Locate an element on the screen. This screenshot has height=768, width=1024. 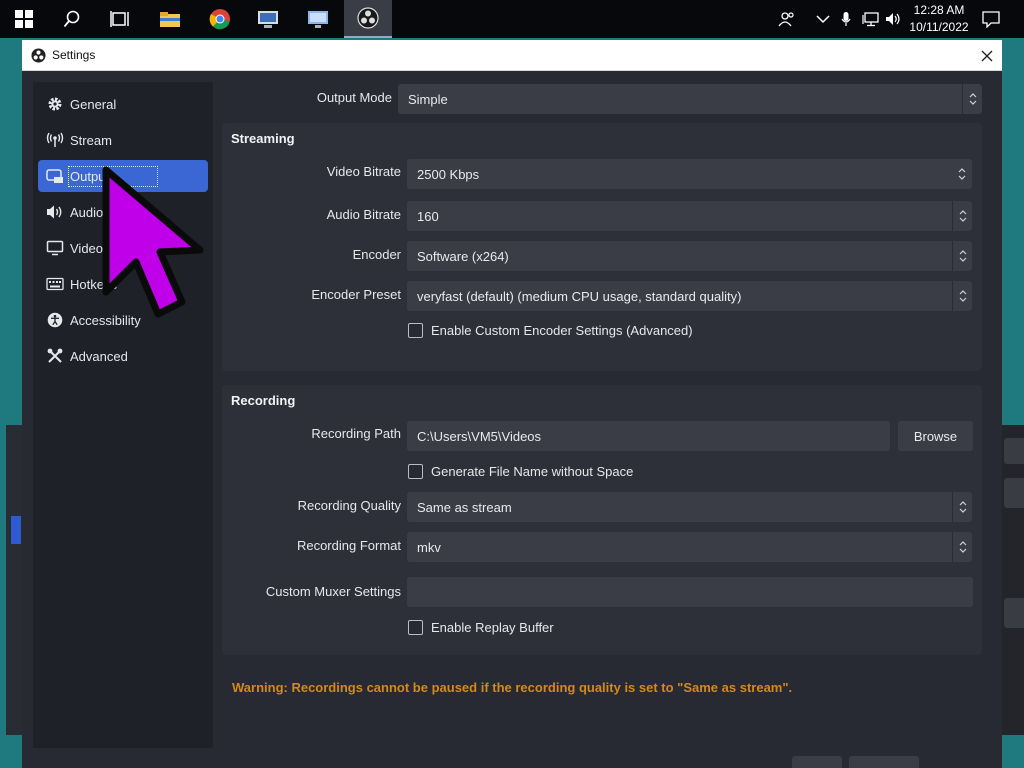
recording-format-select: mkv is located at coordinates (689, 547).